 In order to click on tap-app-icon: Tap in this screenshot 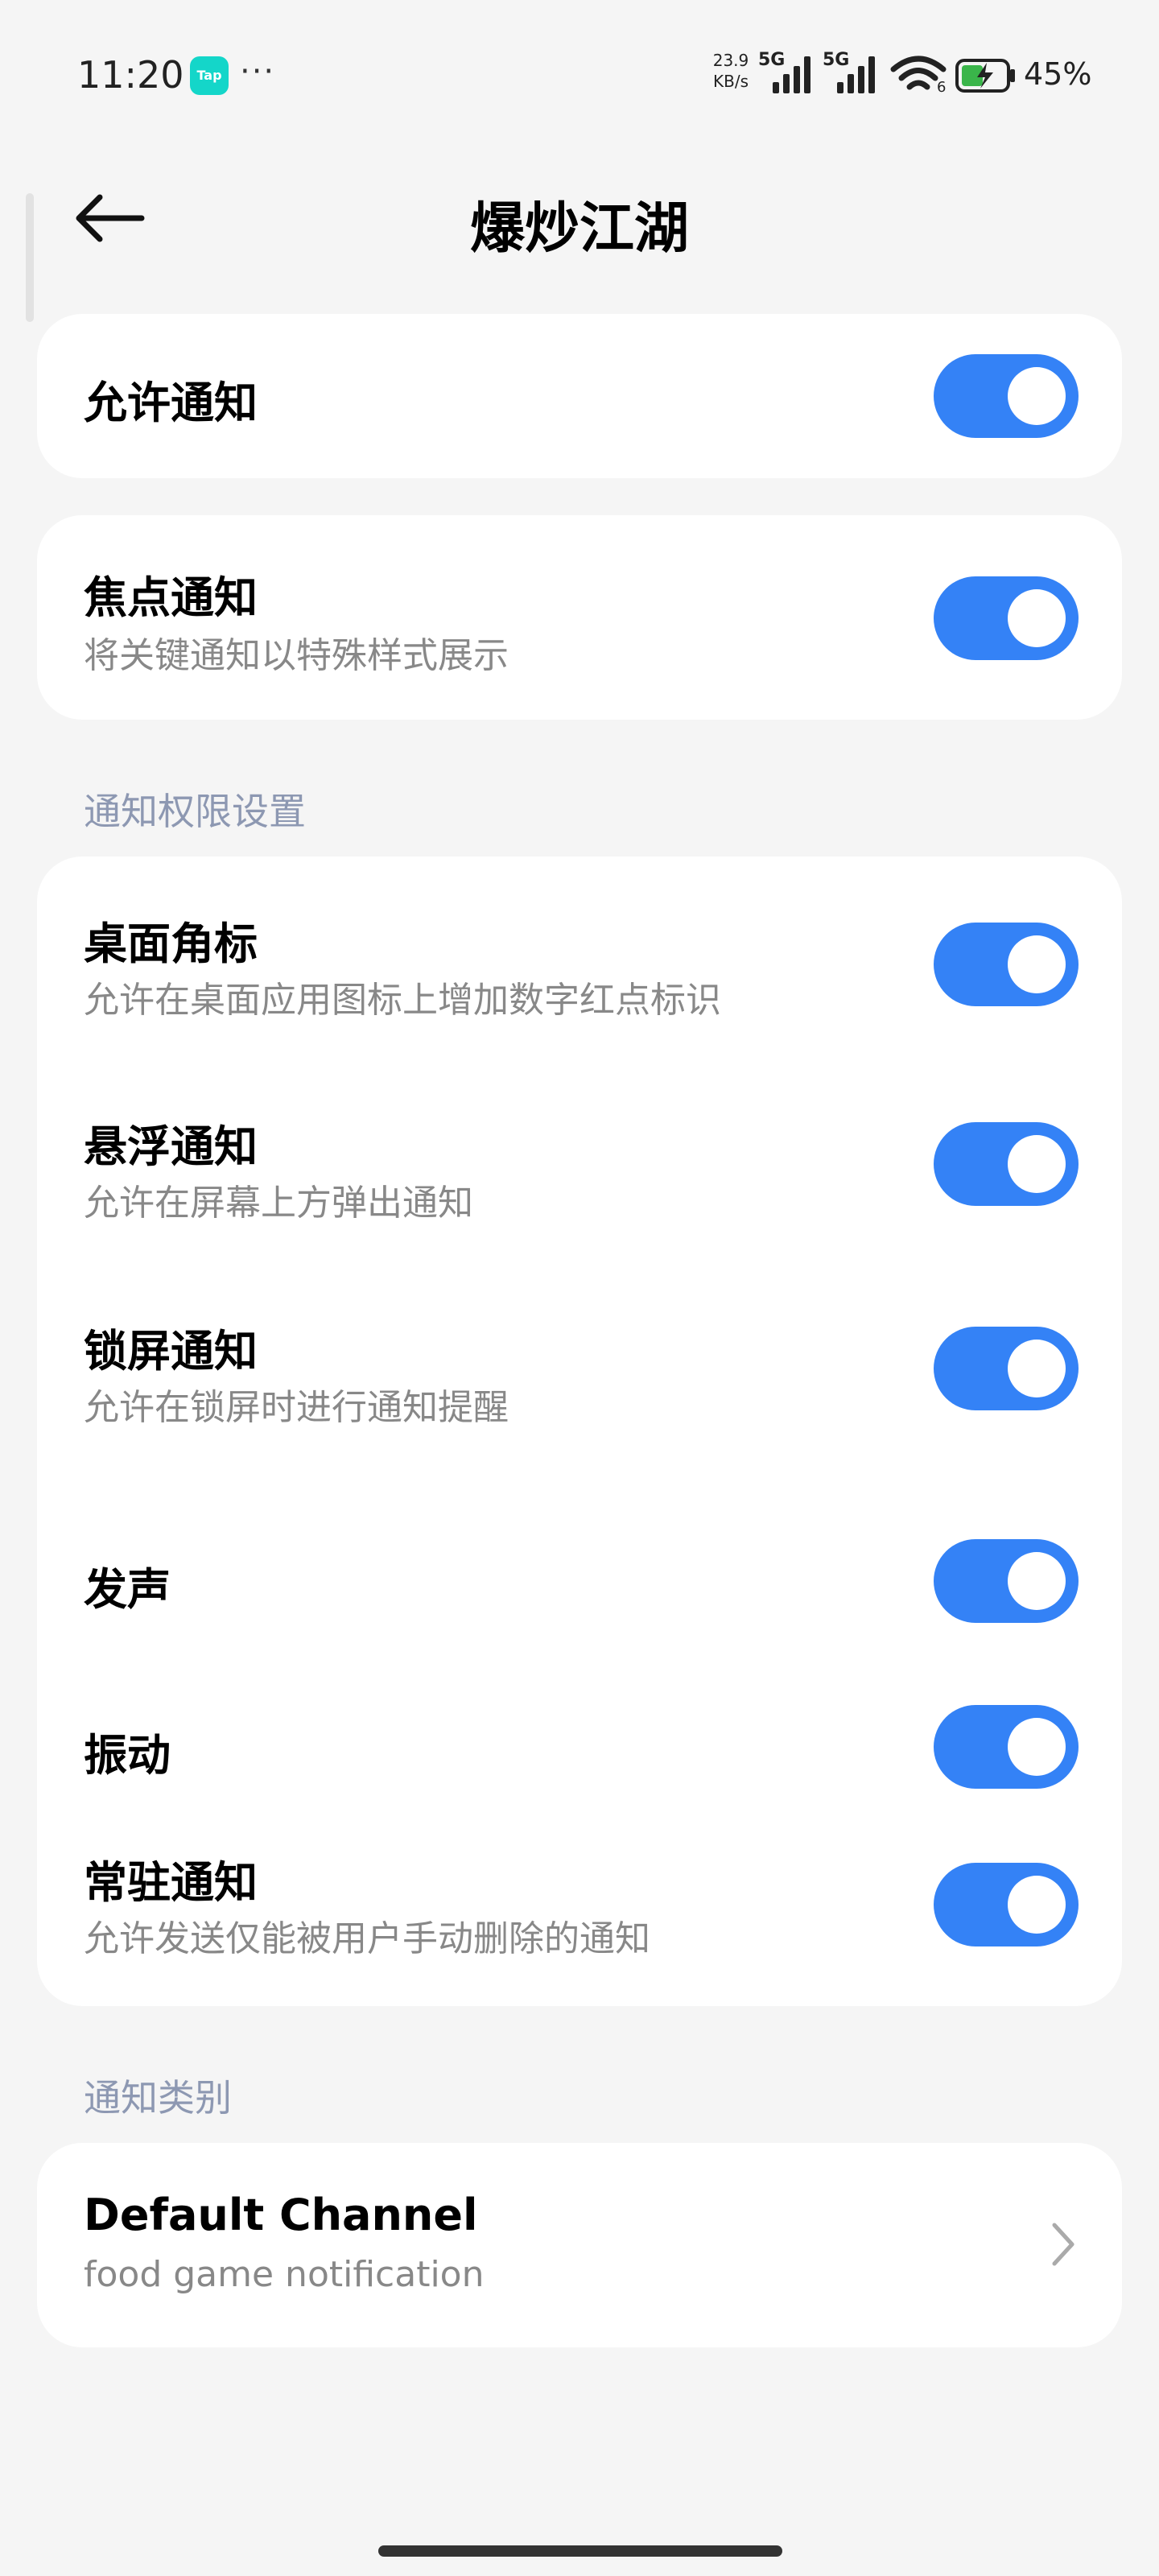, I will do `click(210, 75)`.